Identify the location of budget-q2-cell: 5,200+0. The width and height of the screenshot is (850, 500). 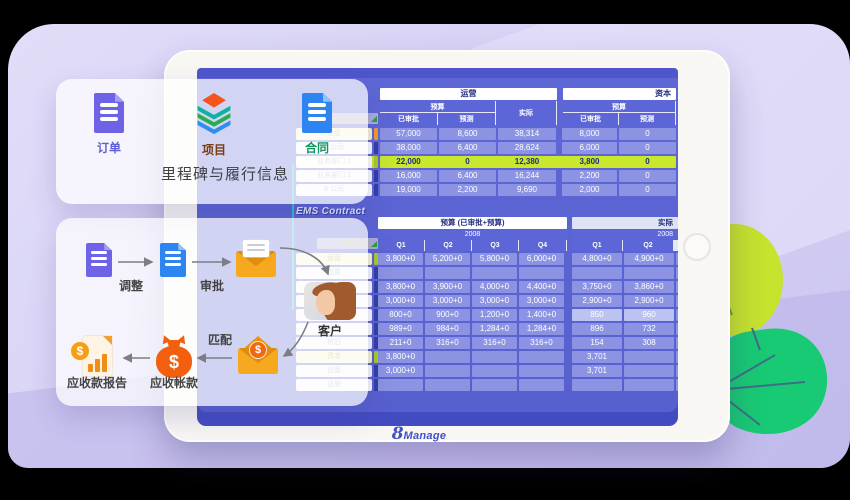
(447, 259).